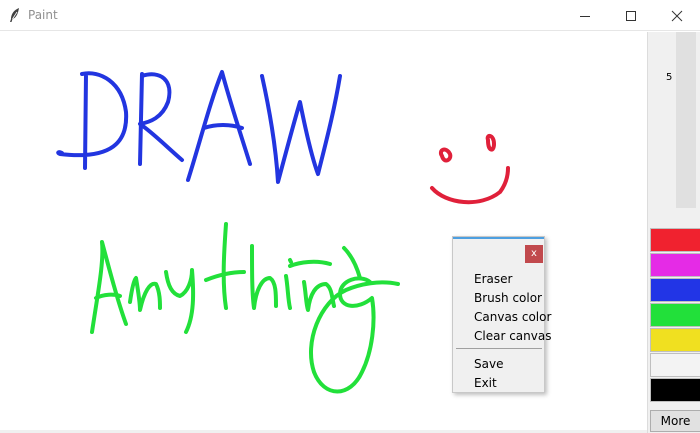  Describe the element at coordinates (488, 364) in the screenshot. I see `menu-item-save: Save` at that location.